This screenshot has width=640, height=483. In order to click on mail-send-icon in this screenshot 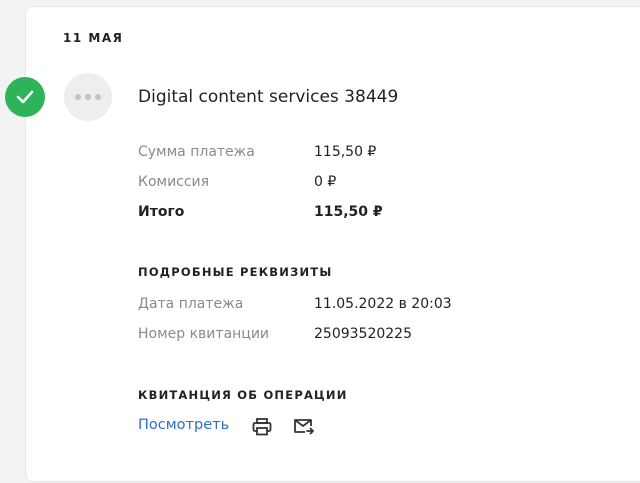, I will do `click(304, 427)`.